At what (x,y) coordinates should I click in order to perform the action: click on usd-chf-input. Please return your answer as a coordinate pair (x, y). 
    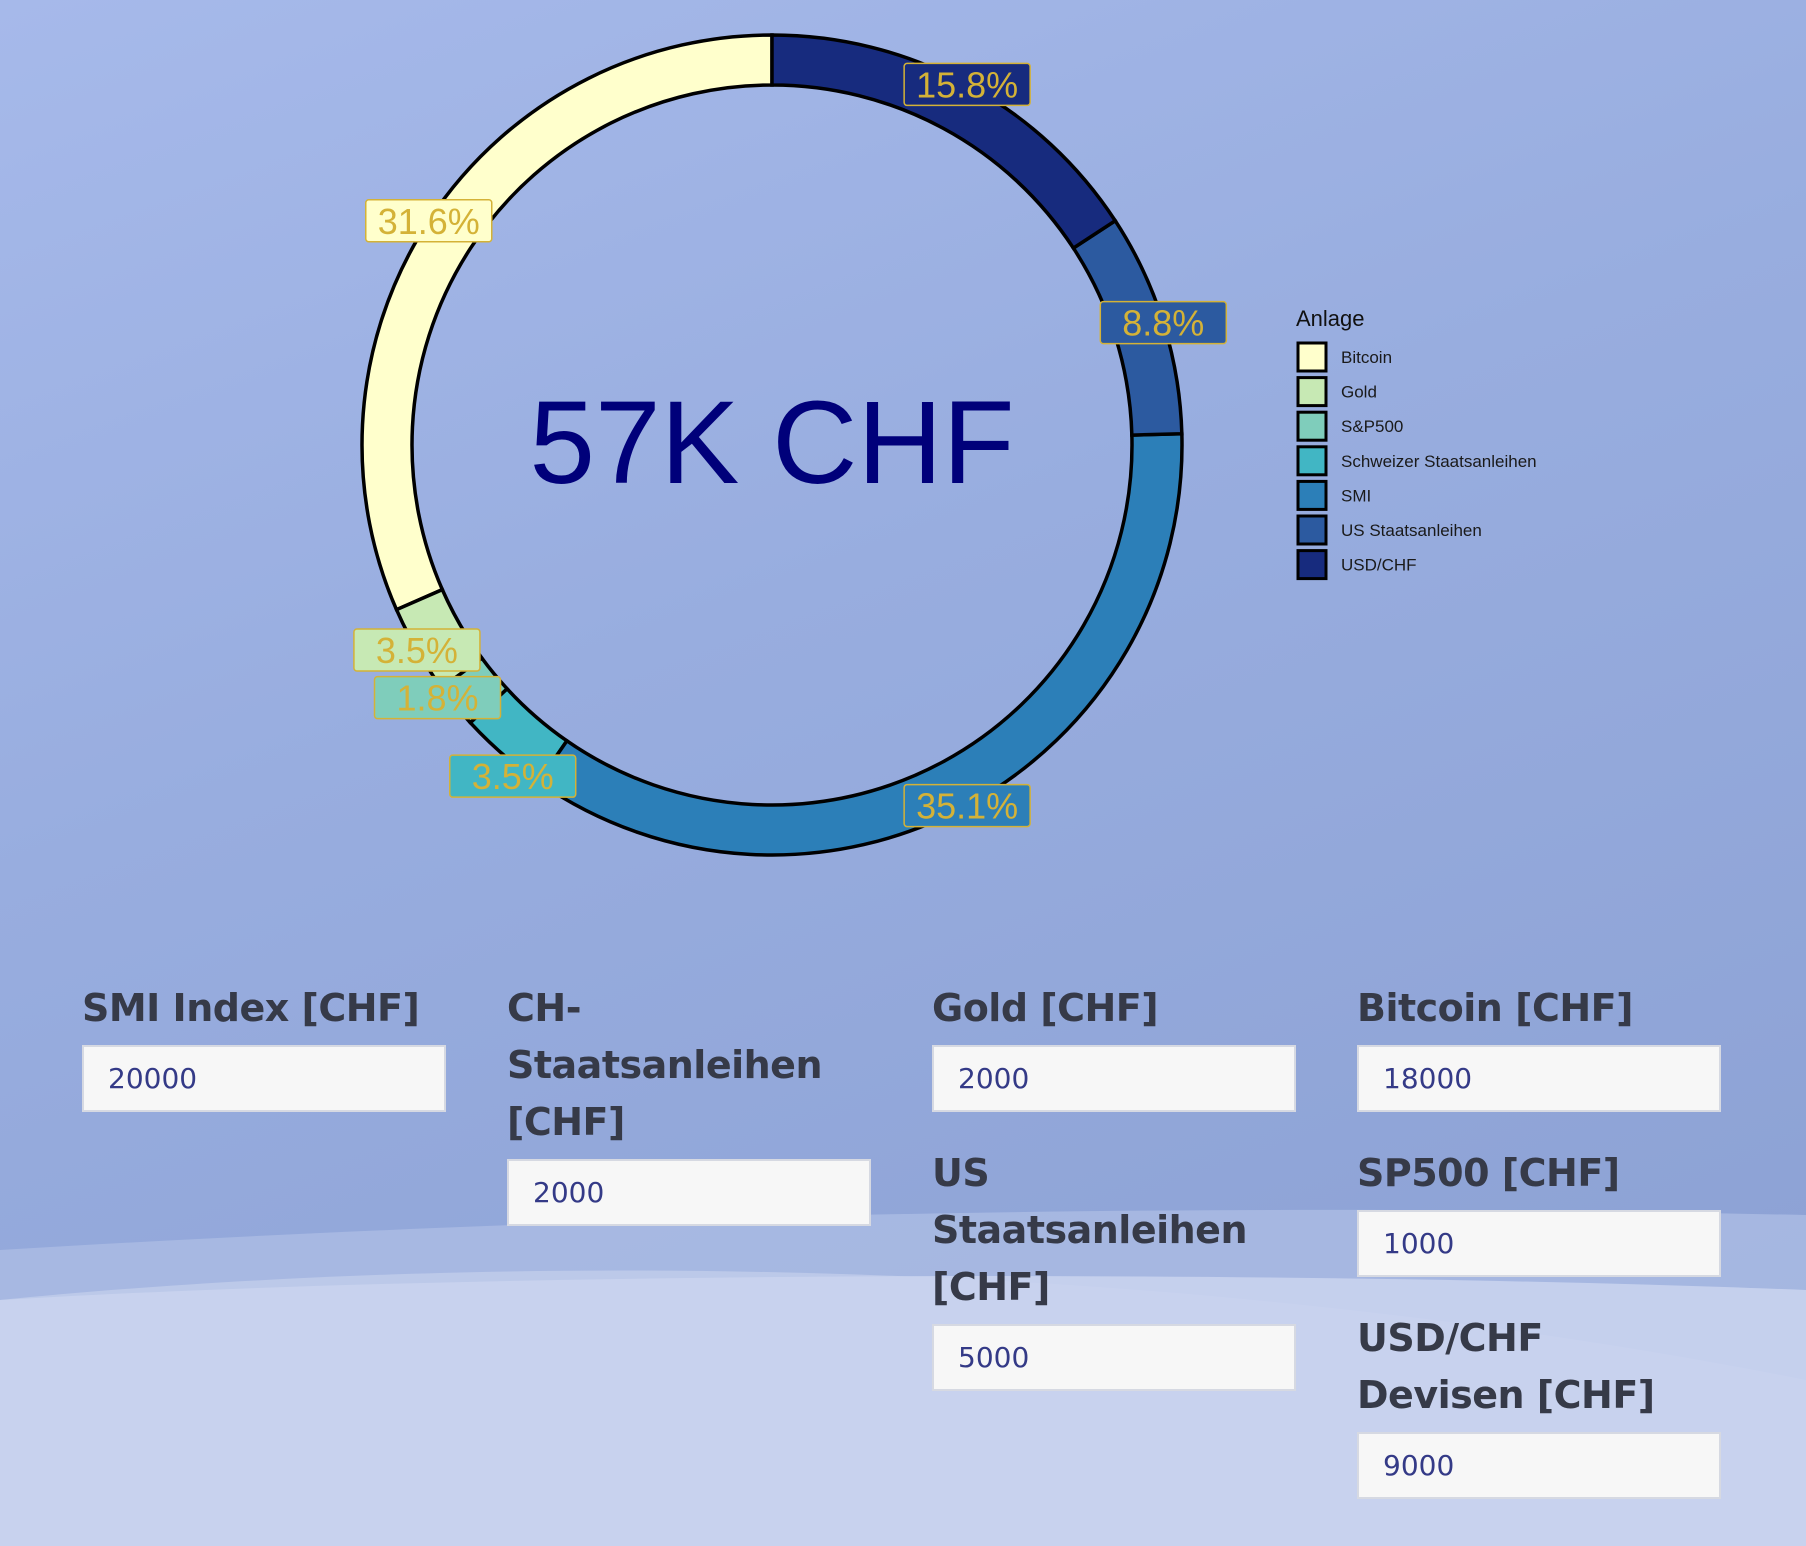
    Looking at the image, I should click on (1539, 1465).